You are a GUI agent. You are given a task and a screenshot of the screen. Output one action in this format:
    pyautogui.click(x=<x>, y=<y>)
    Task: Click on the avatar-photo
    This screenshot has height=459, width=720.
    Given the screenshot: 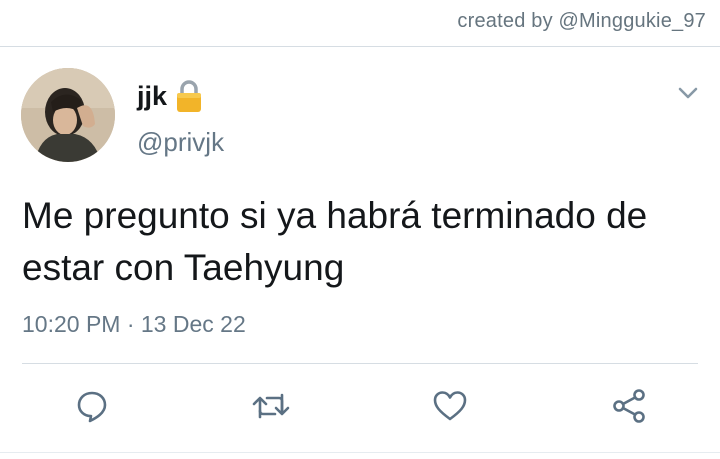 What is the action you would take?
    pyautogui.click(x=68, y=115)
    